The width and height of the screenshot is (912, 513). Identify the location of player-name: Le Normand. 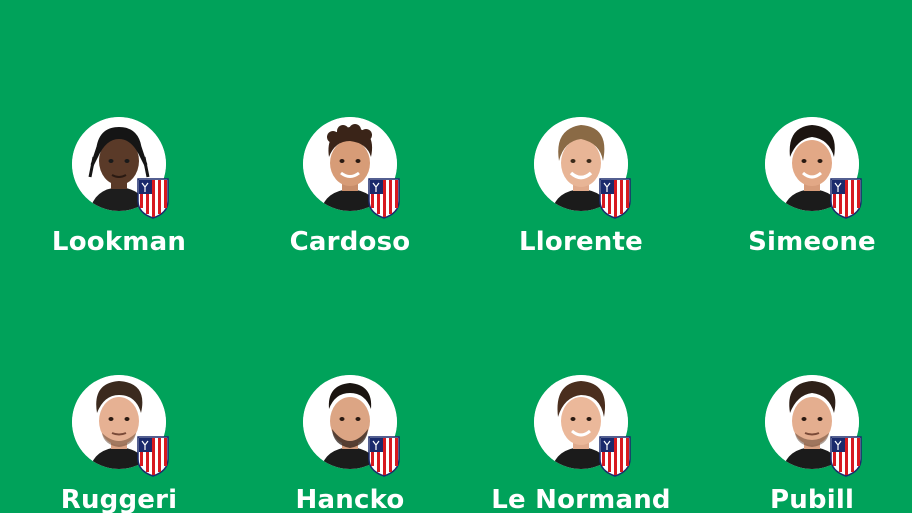
(581, 499).